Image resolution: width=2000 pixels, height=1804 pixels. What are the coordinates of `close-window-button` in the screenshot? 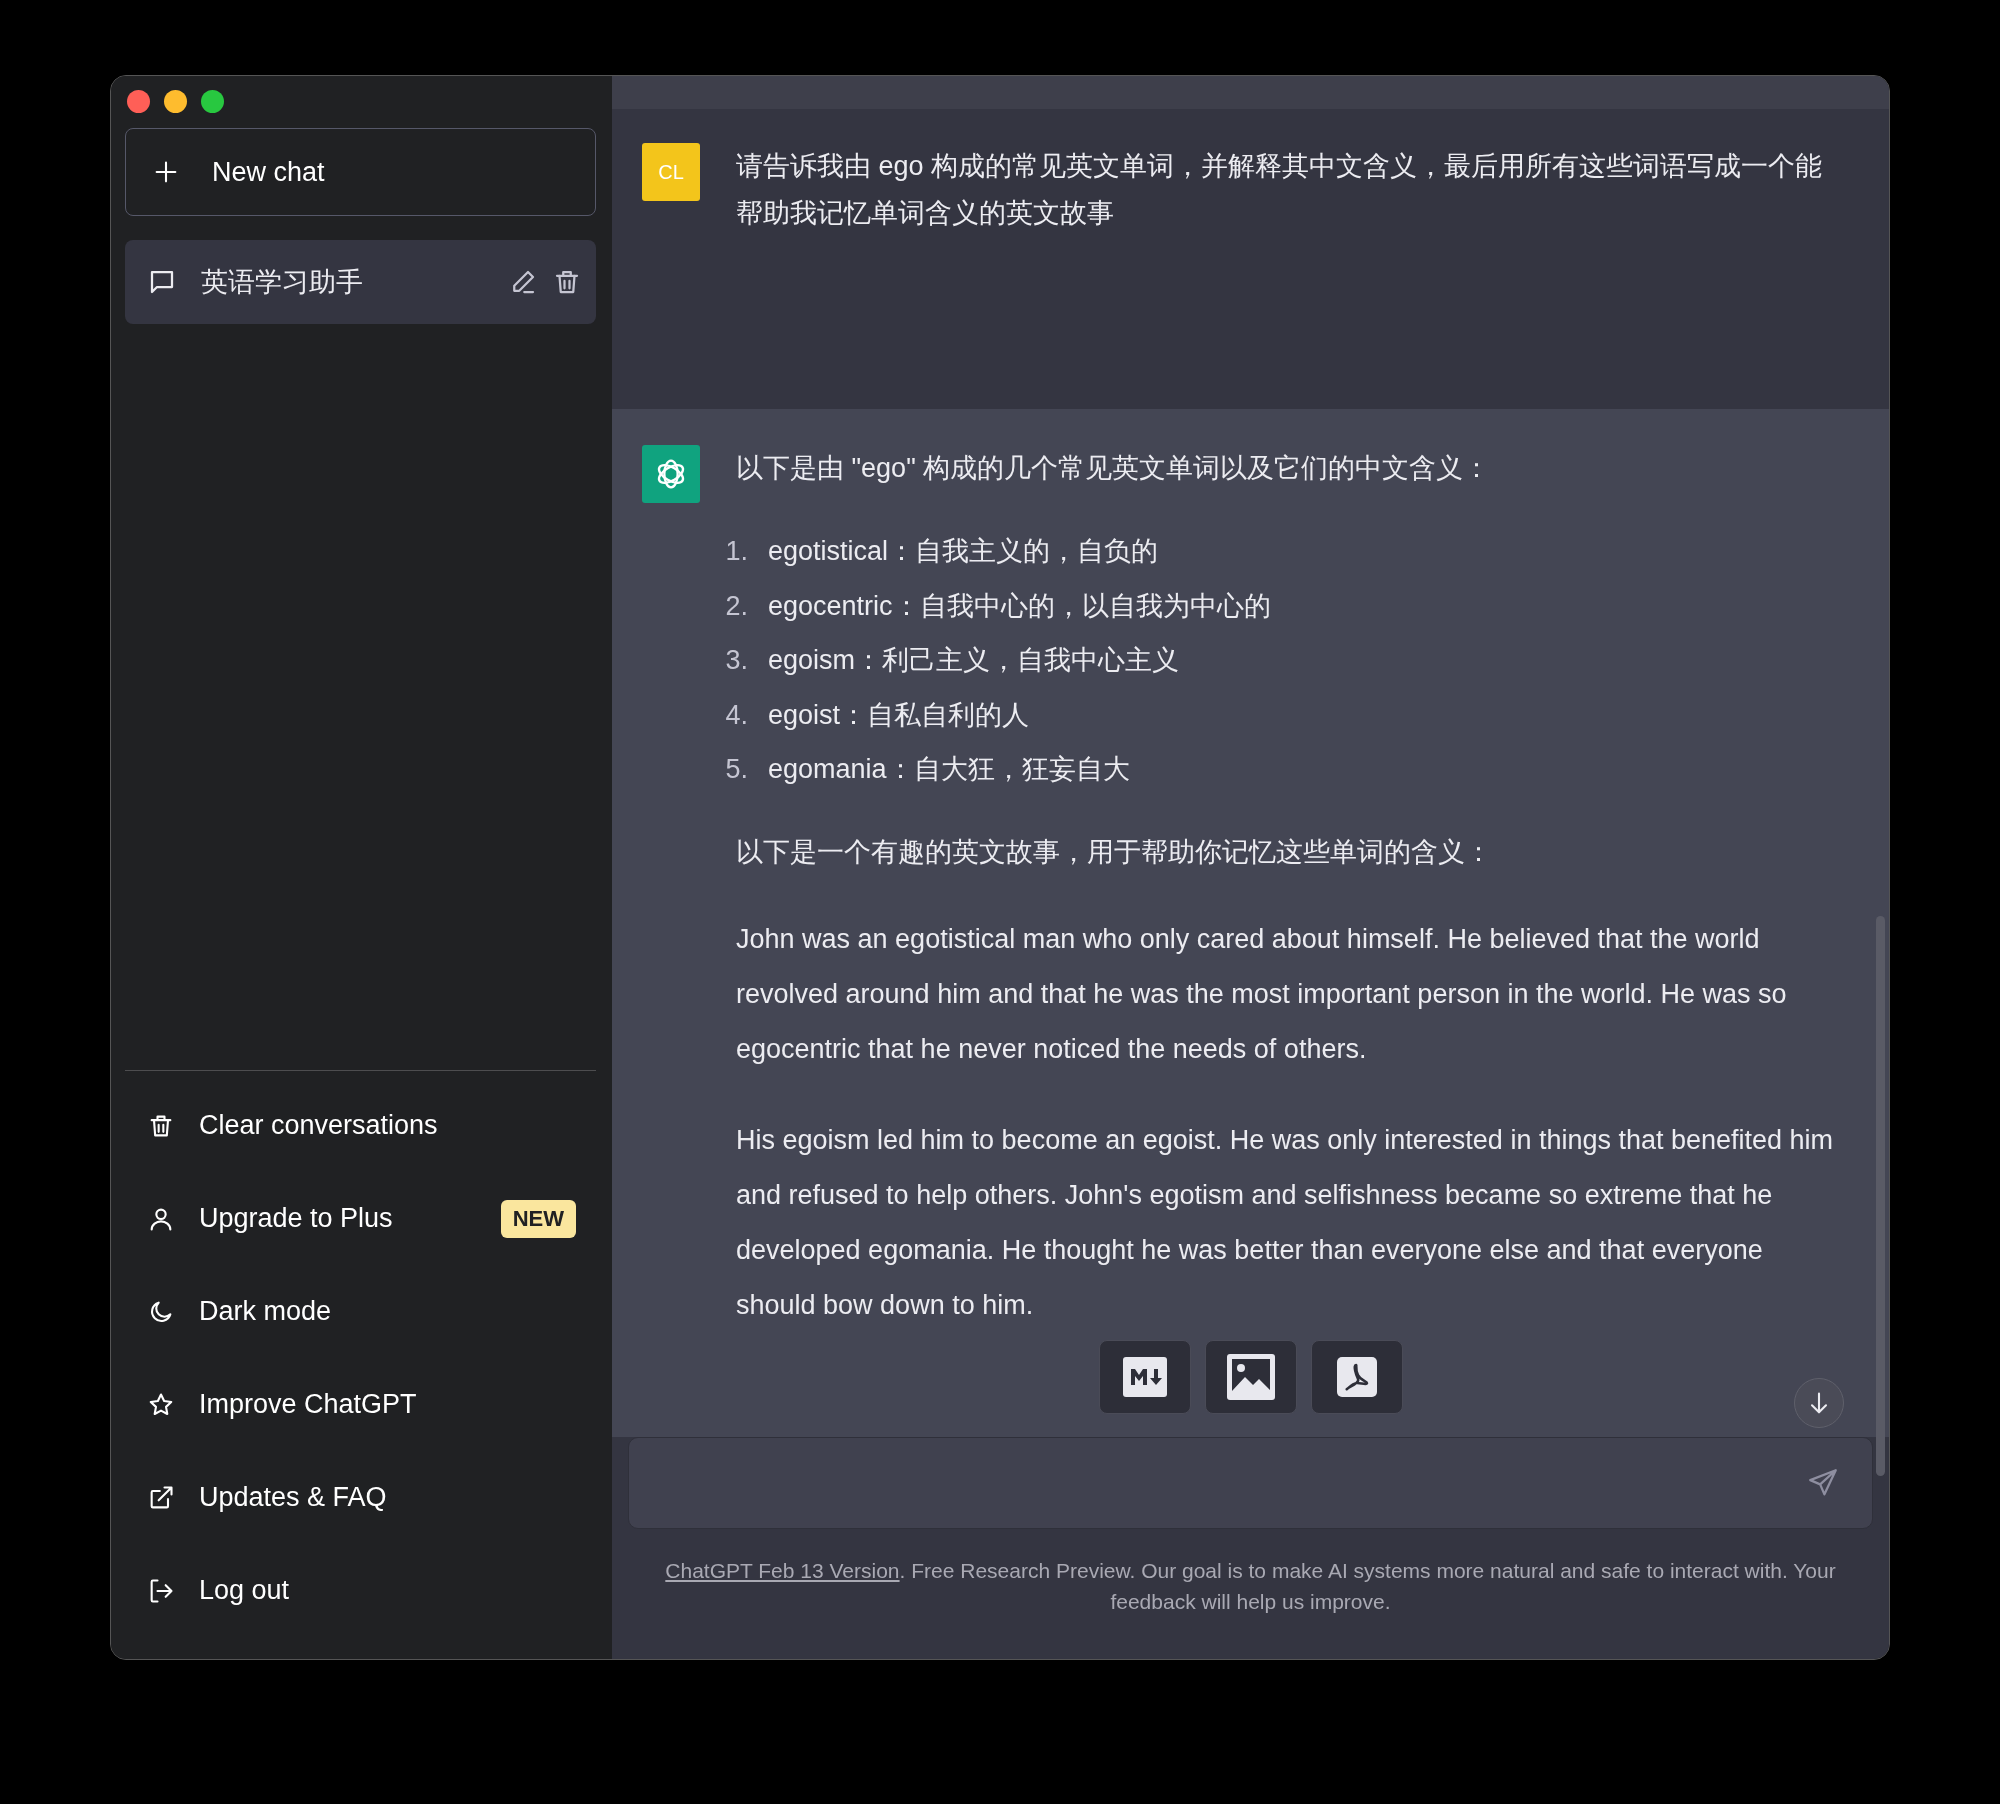 It's located at (138, 101).